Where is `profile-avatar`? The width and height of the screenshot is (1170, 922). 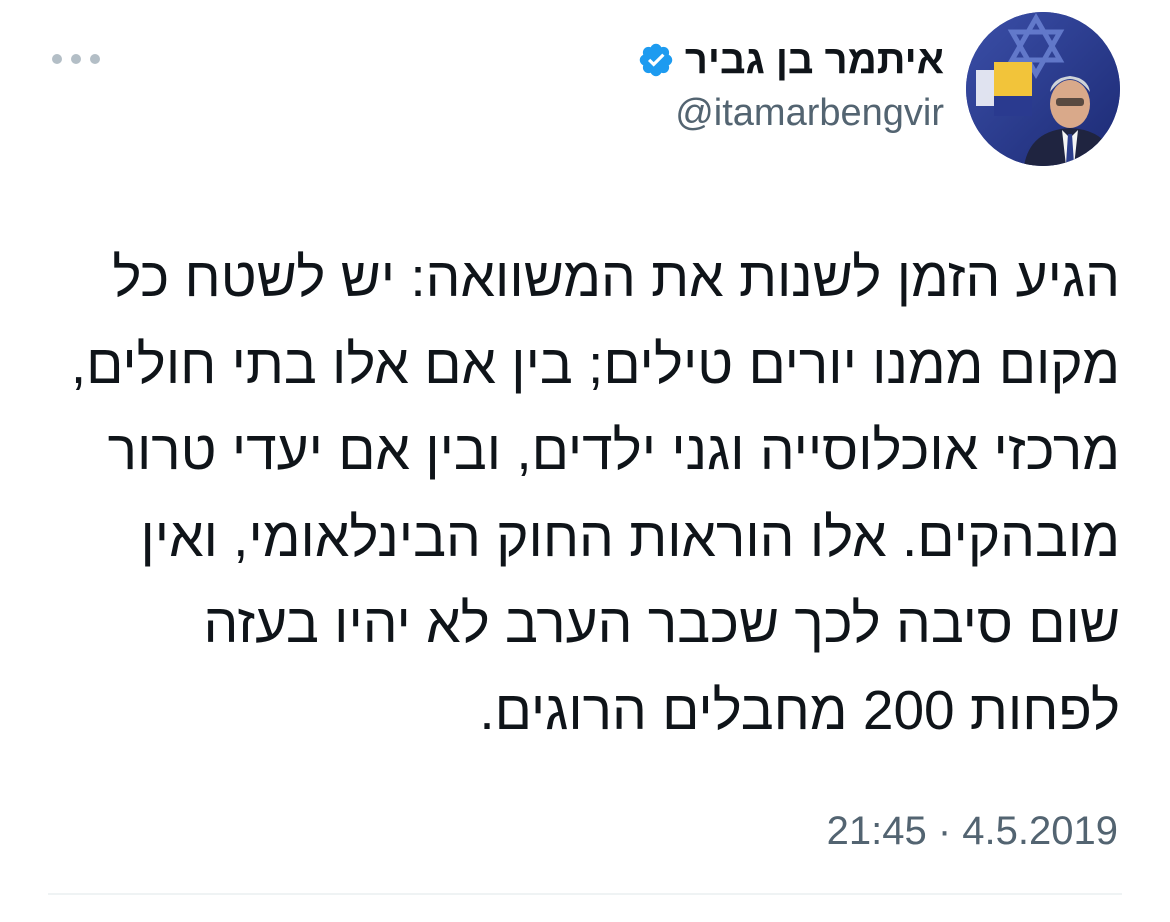 profile-avatar is located at coordinates (1043, 89).